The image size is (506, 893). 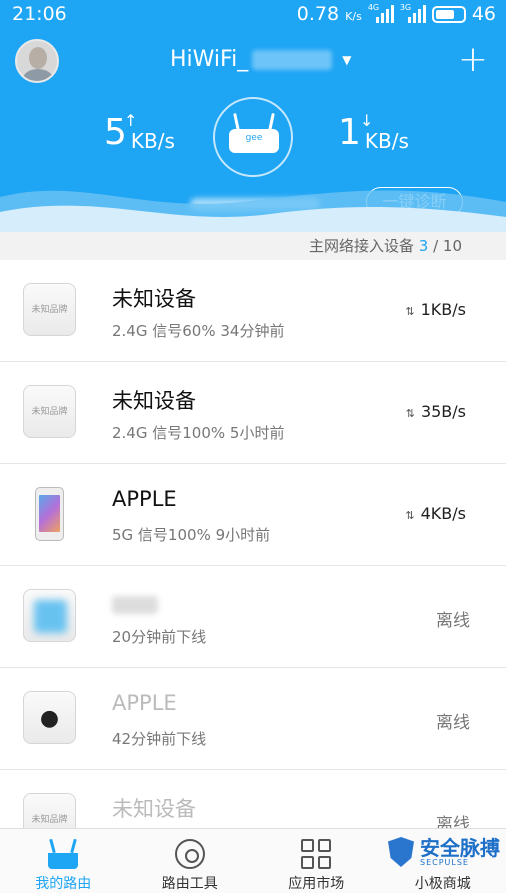 What do you see at coordinates (444, 852) in the screenshot?
I see `watermark: 安全脉搏 SECPULSE` at bounding box center [444, 852].